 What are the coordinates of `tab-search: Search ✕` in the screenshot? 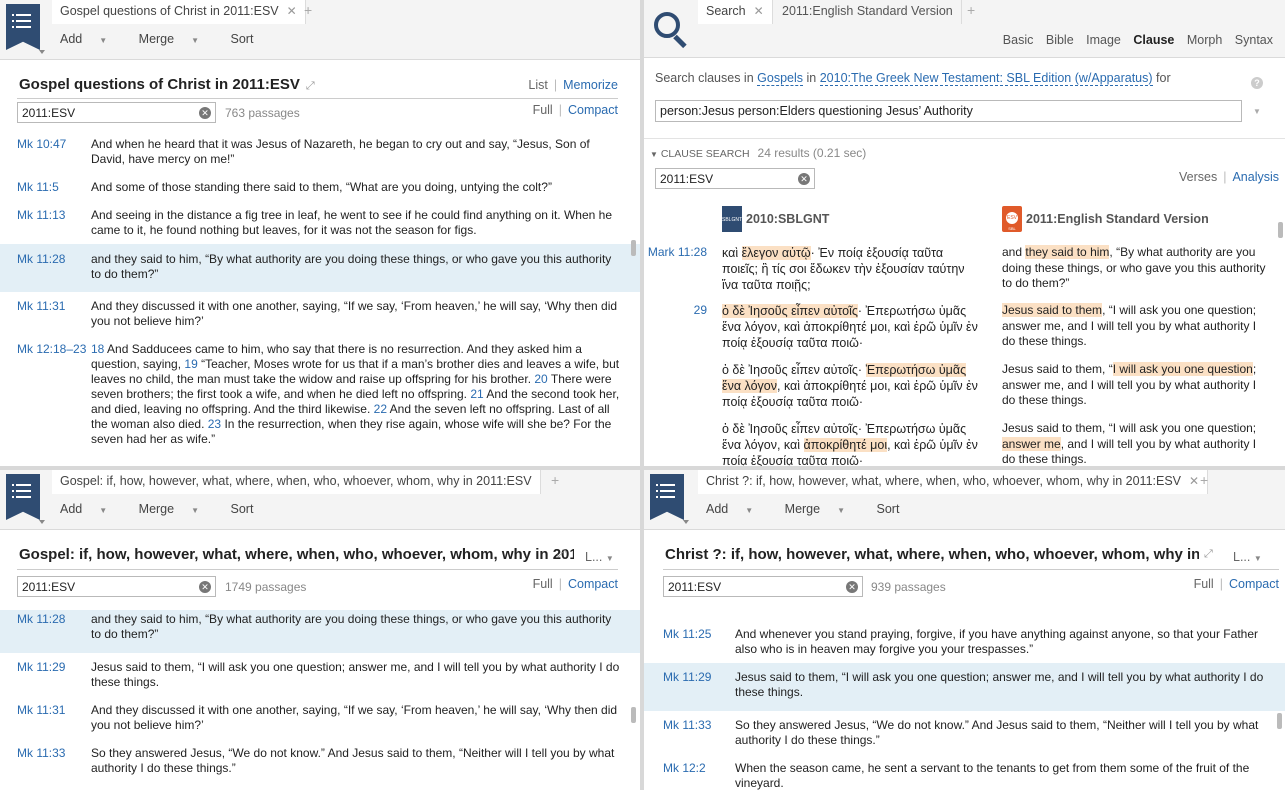 It's located at (735, 12).